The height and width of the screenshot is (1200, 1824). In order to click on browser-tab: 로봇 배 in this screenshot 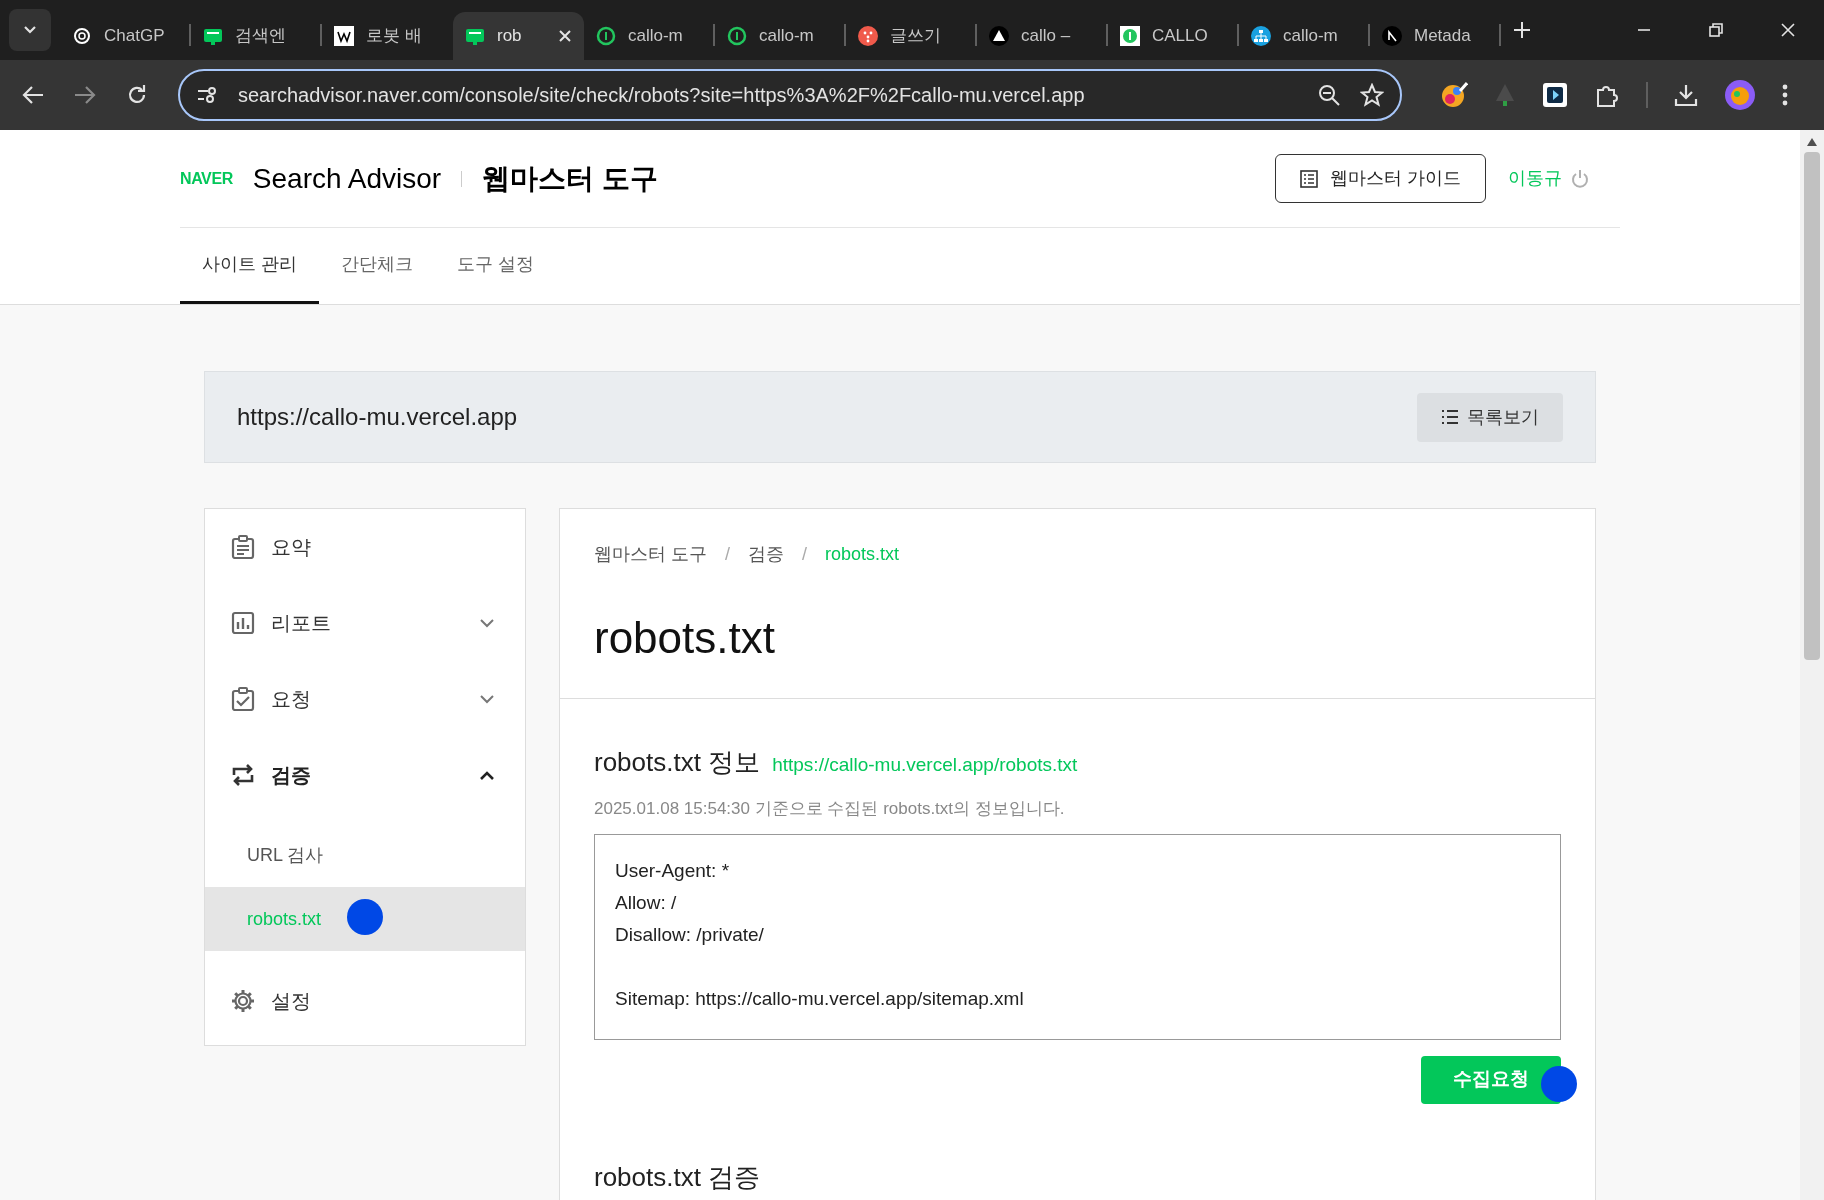, I will do `click(387, 36)`.